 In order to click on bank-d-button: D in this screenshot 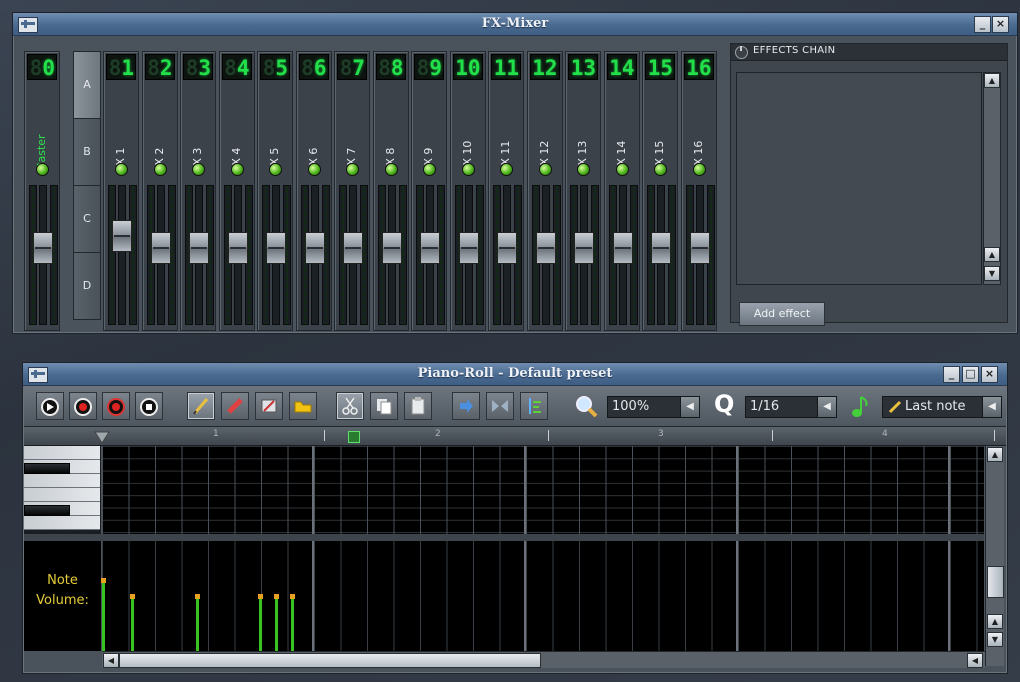, I will do `click(87, 286)`.